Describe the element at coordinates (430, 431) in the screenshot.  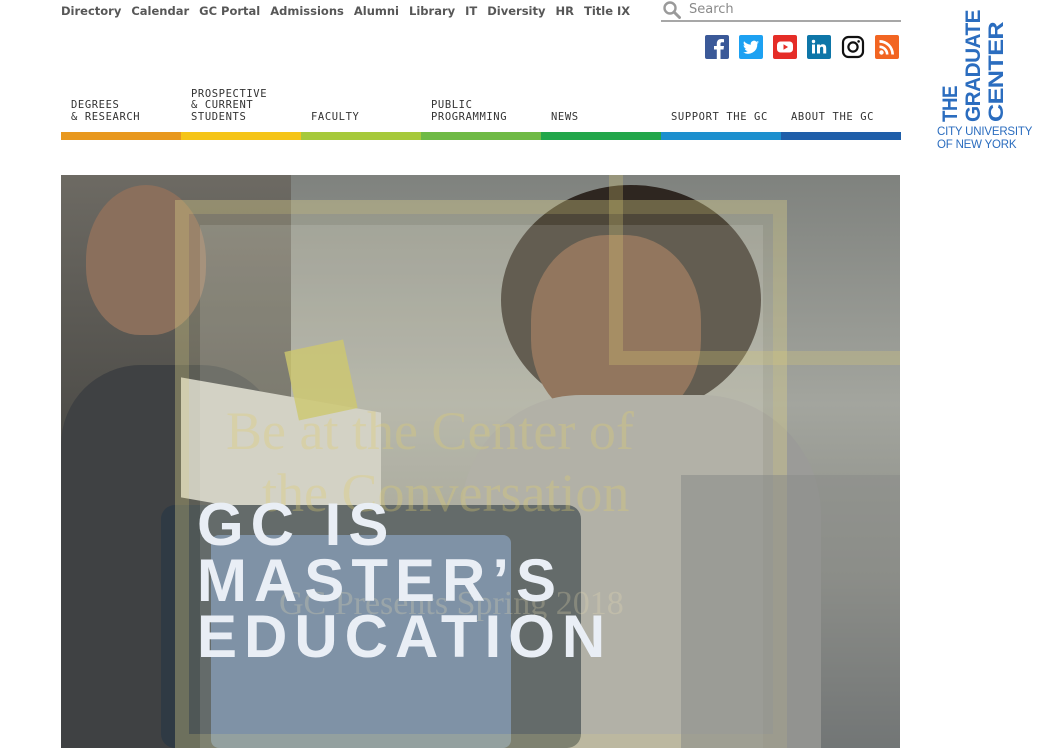
I see `hero-background-line-1: Be at the Center of` at that location.